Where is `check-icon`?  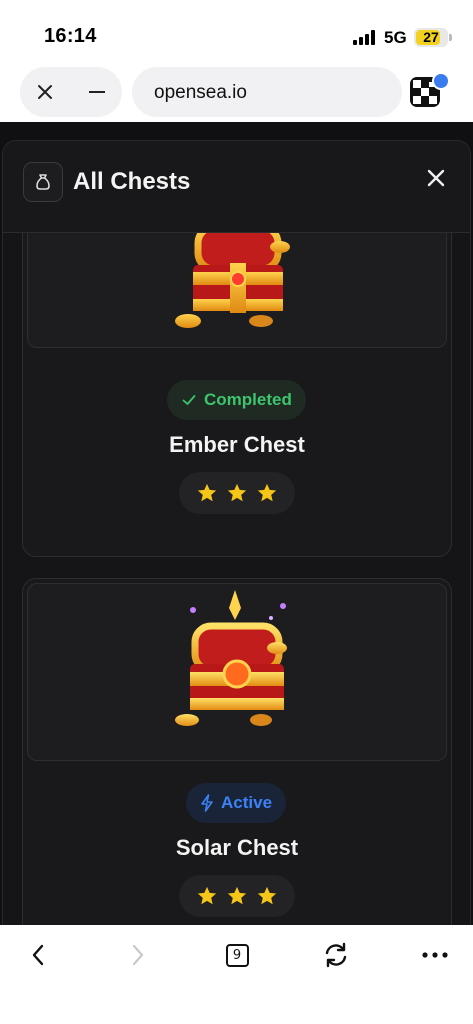
check-icon is located at coordinates (189, 400).